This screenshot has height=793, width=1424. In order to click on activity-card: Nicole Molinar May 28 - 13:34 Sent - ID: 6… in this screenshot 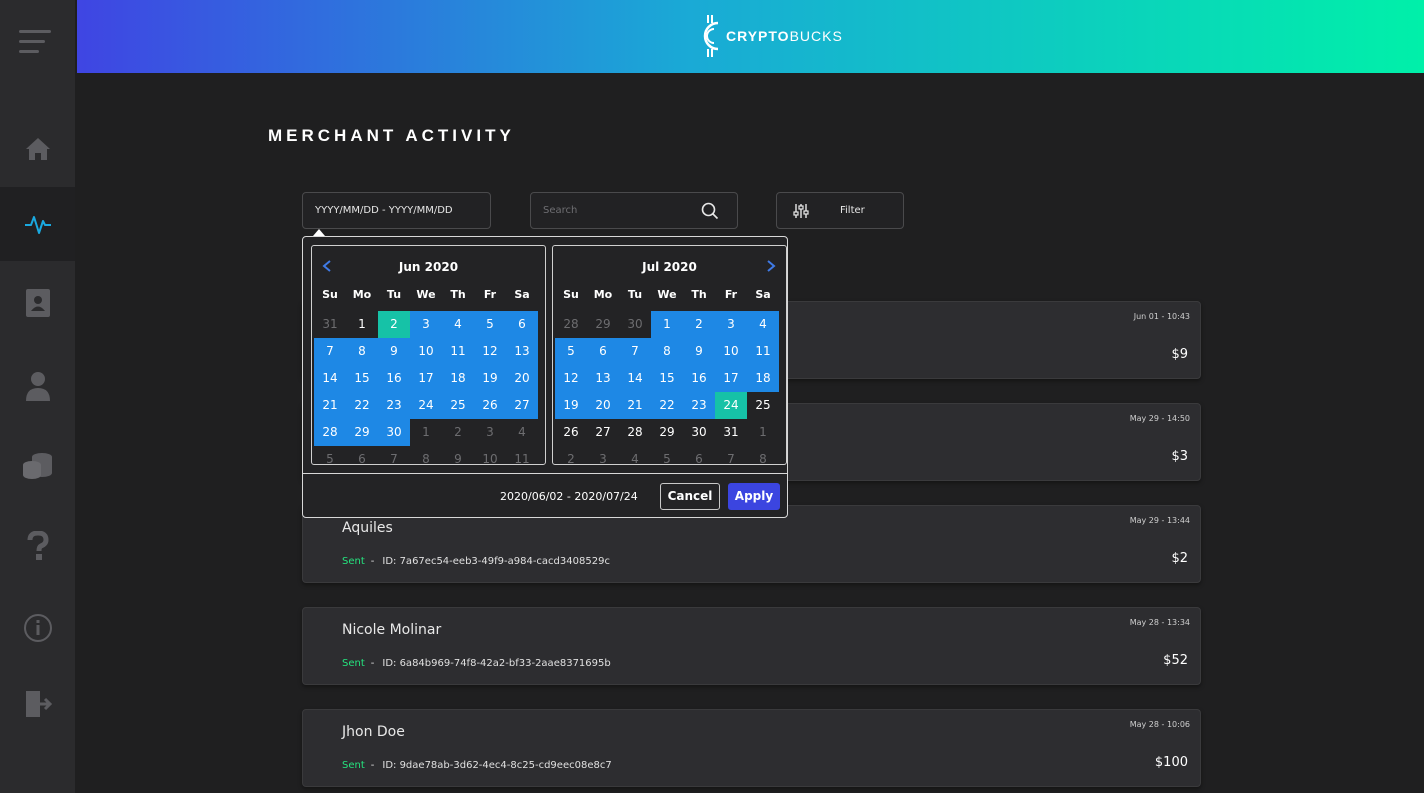, I will do `click(751, 646)`.